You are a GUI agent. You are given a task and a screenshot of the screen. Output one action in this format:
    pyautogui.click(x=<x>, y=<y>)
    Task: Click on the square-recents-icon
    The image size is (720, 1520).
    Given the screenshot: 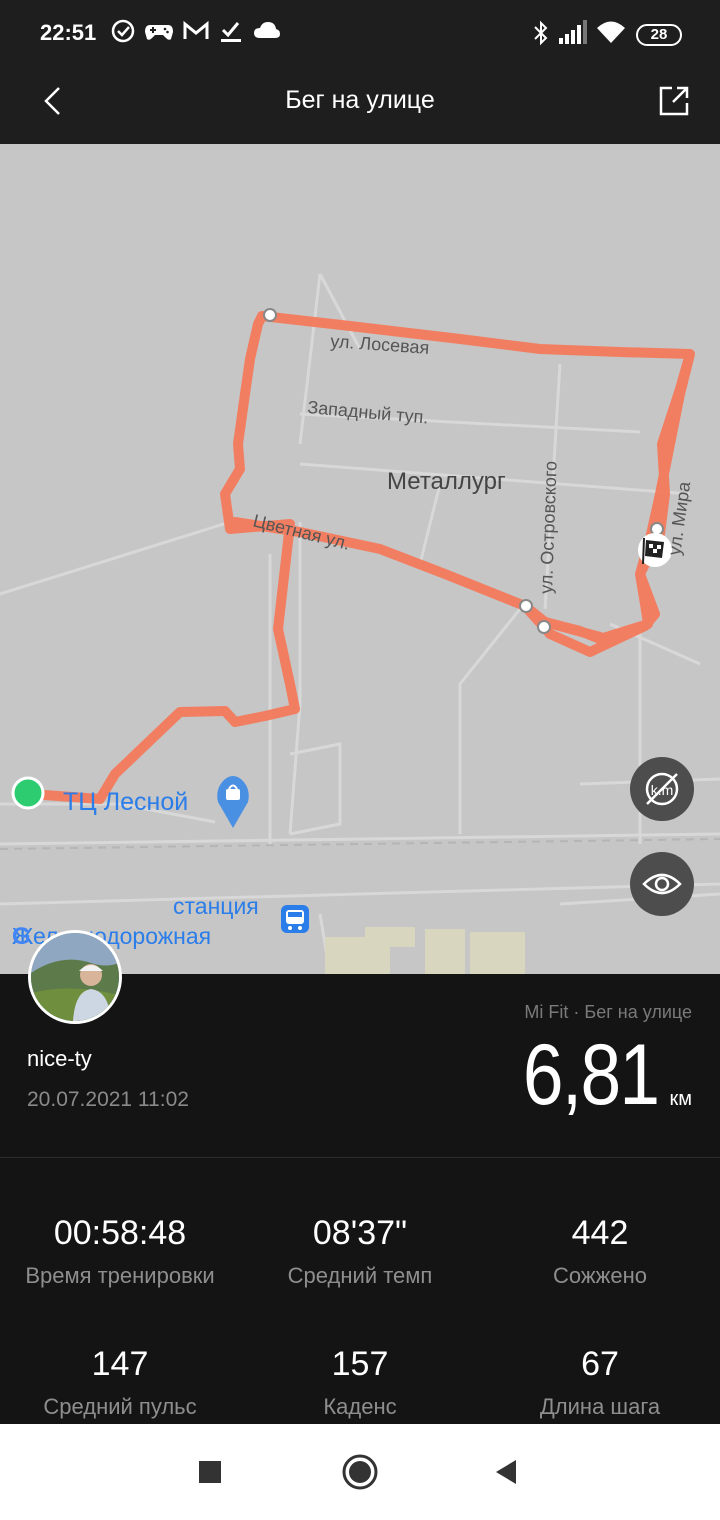 What is the action you would take?
    pyautogui.click(x=210, y=1472)
    